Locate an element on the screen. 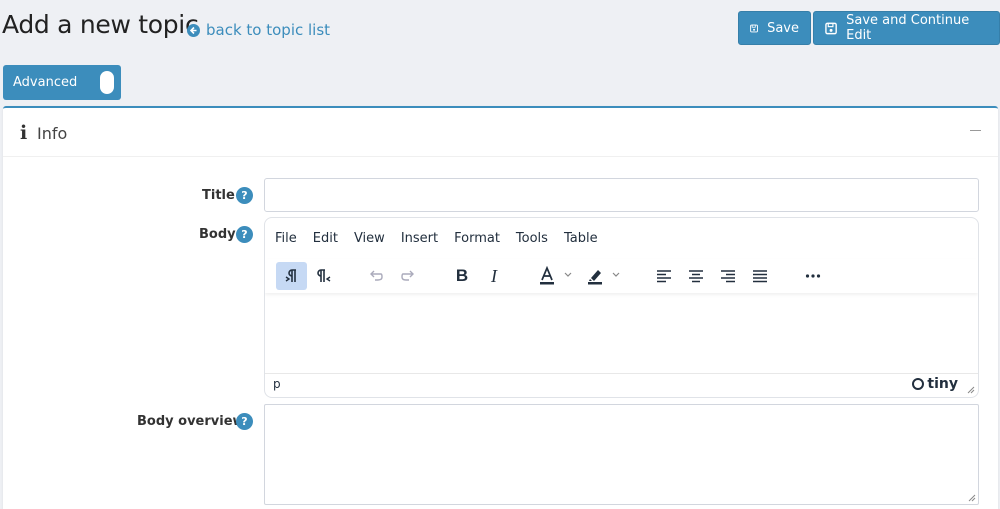 This screenshot has height=509, width=1000. editor-menubar: File Edit View Insert Format Tools Table is located at coordinates (621, 236).